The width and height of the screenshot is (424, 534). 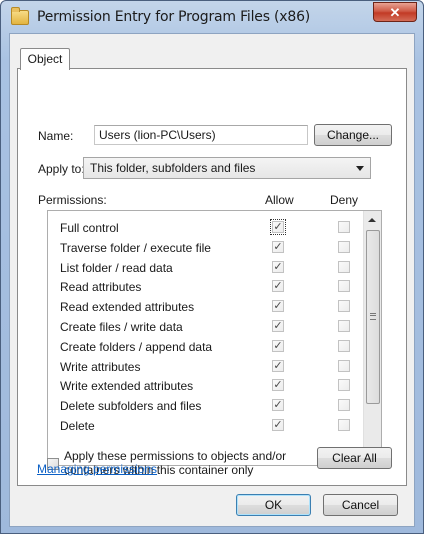 I want to click on apply-to-value: This folder, subfolders and files, so click(x=173, y=168).